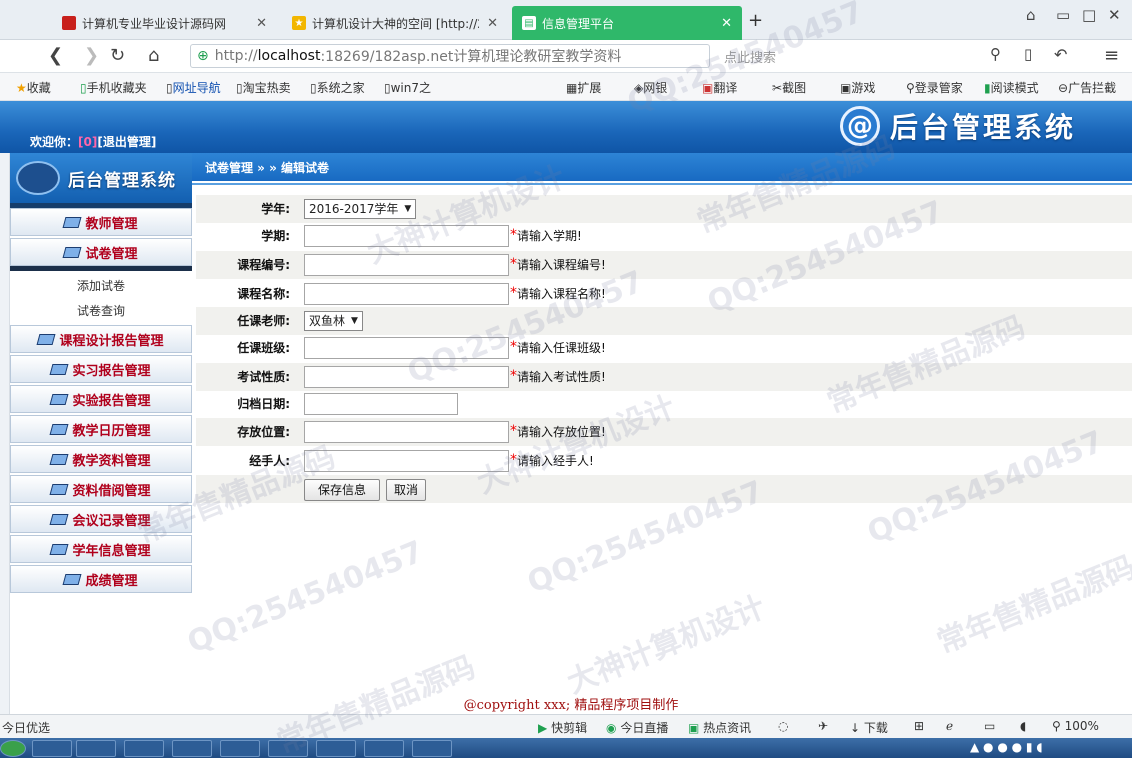  What do you see at coordinates (406, 265) in the screenshot?
I see `course-no-input` at bounding box center [406, 265].